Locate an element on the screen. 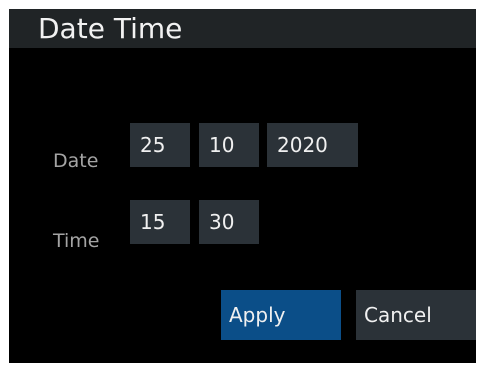  time-label: Time is located at coordinates (76, 241).